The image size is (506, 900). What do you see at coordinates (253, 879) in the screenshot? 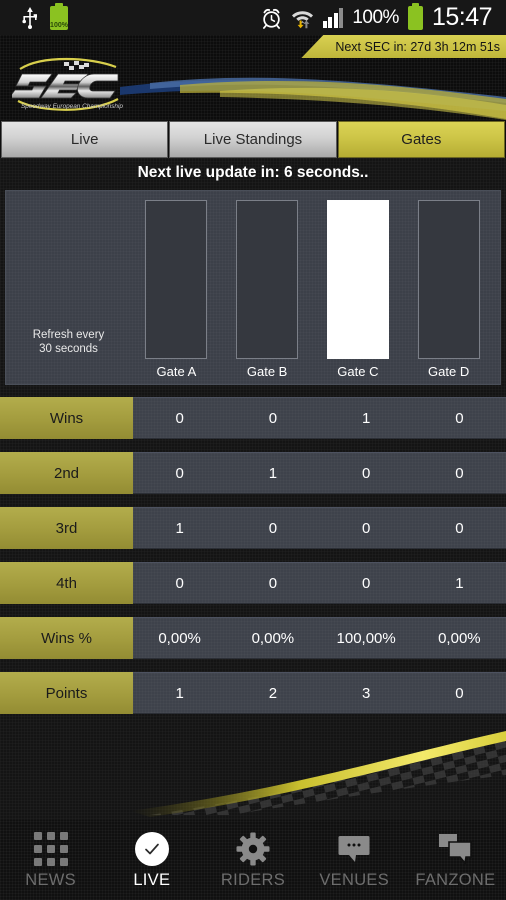
I see `nav-item-riders-label: RIDERS` at bounding box center [253, 879].